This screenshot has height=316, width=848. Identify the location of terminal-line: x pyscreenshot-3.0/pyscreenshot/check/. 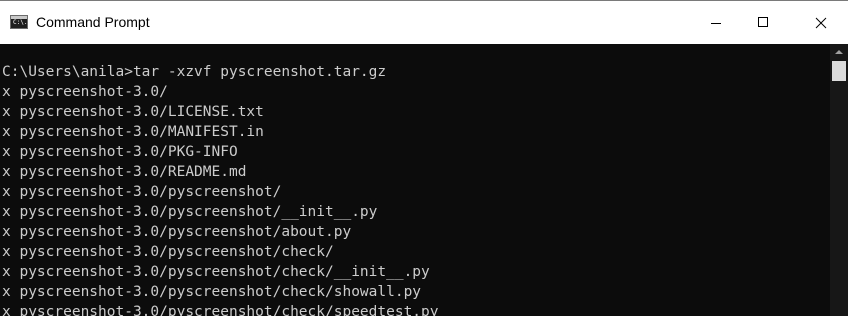
(168, 252).